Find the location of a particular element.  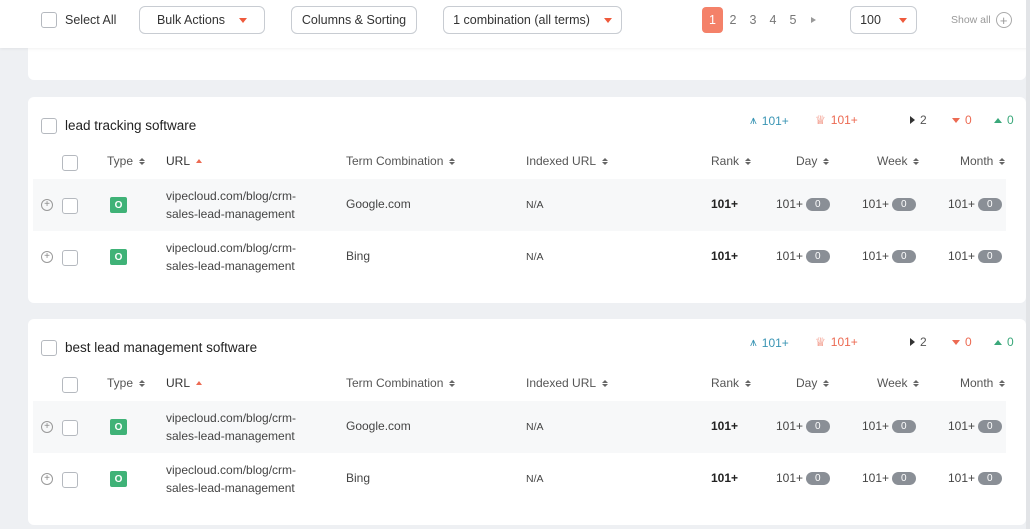

pagination: 1 2 3 4 5 is located at coordinates (762, 20).